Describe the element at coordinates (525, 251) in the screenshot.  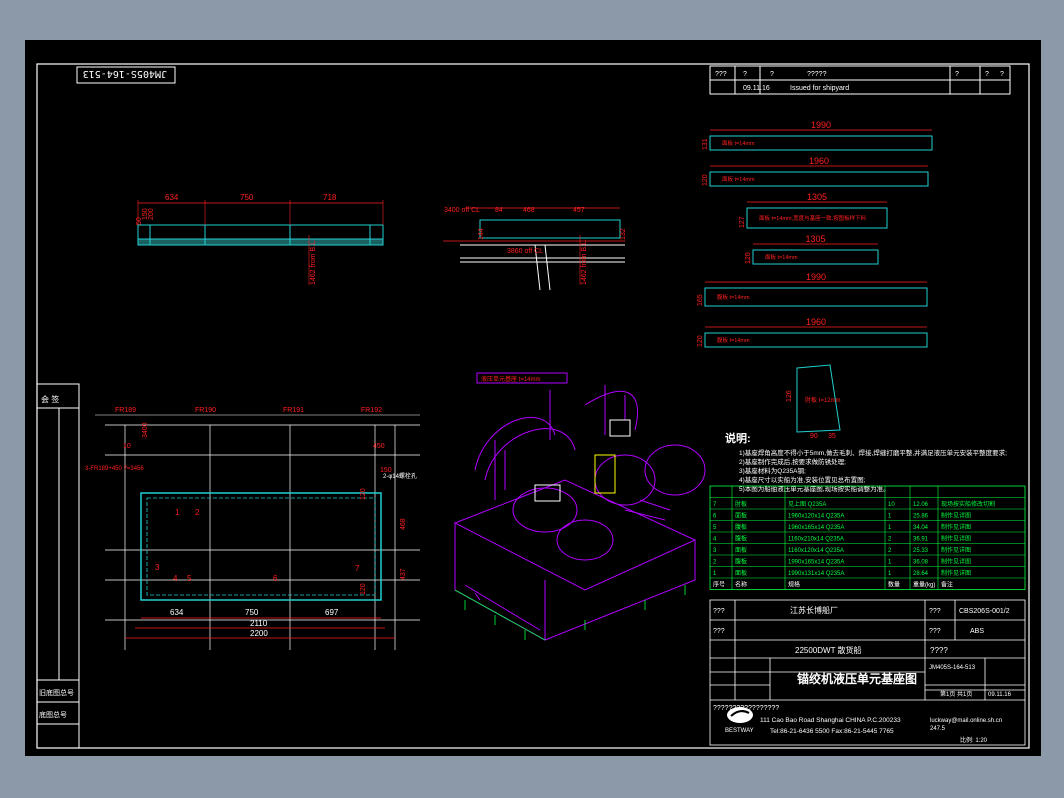
I see `v2-note-off: 3860 off CL` at that location.